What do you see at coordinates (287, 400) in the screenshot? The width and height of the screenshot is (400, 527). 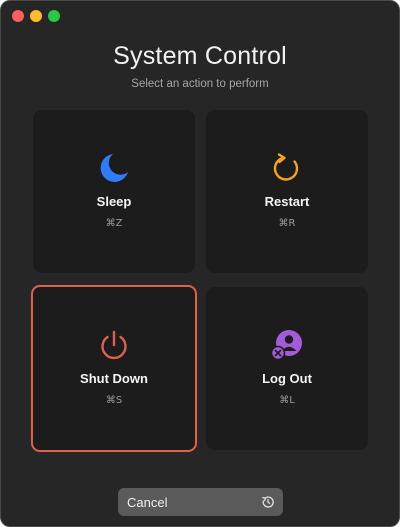 I see `log-out-shortcut: ⌘L` at bounding box center [287, 400].